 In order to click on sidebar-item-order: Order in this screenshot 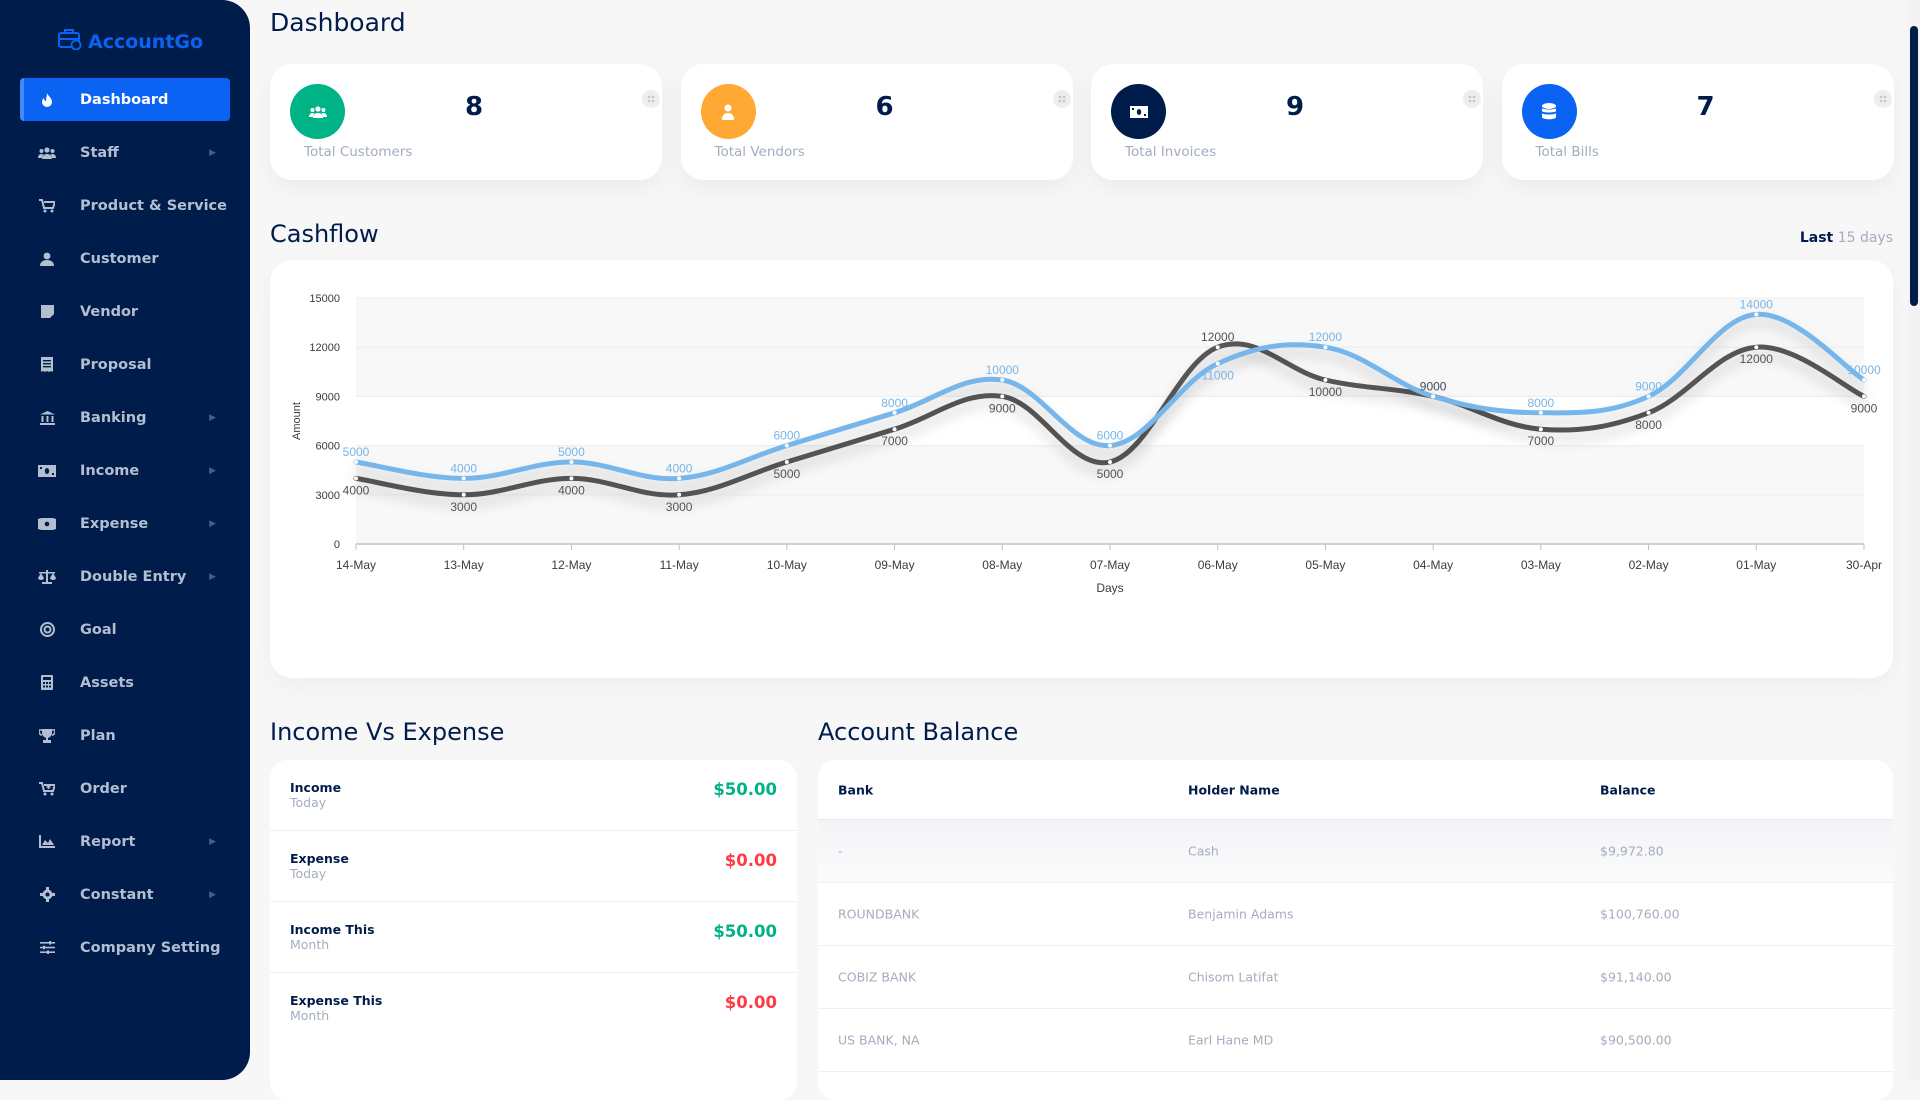, I will do `click(125, 788)`.